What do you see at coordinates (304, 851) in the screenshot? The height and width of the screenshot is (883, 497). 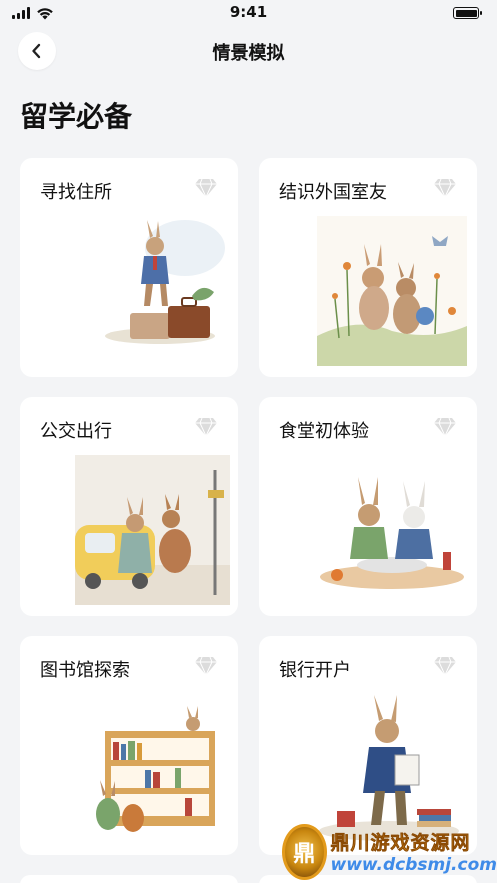 I see `watermark-logo: 鼎` at bounding box center [304, 851].